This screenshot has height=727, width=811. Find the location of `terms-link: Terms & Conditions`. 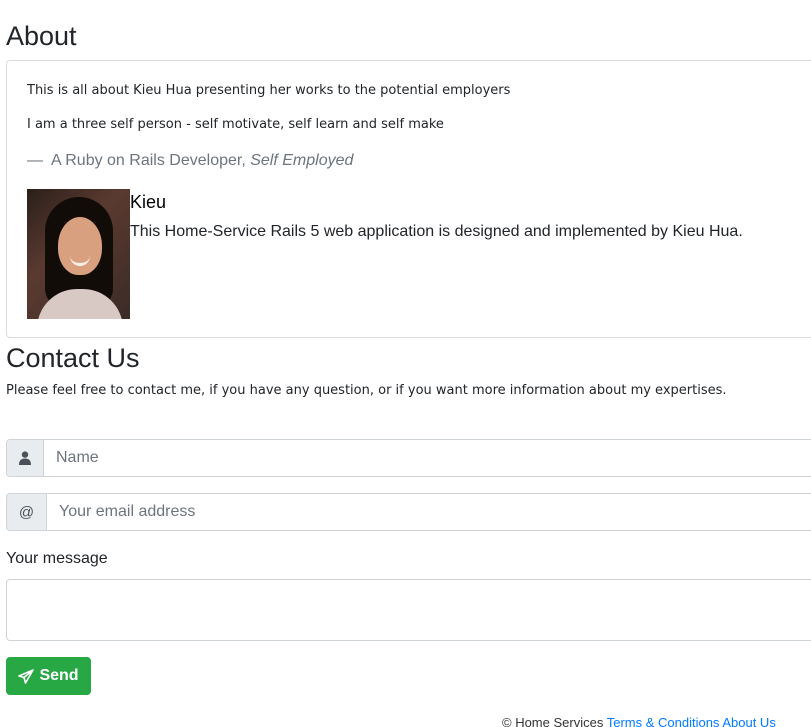

terms-link: Terms & Conditions is located at coordinates (663, 721).